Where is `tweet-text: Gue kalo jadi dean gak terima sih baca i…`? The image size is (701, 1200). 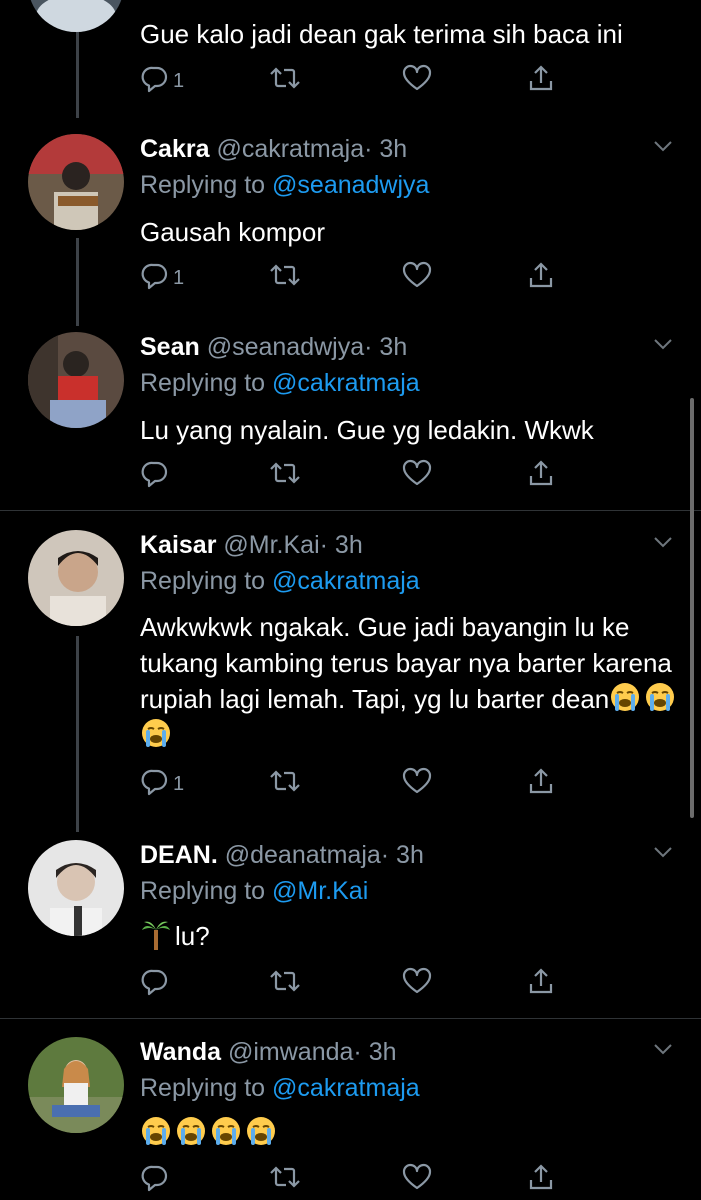
tweet-text: Gue kalo jadi dean gak terima sih baca i… is located at coordinates (381, 34).